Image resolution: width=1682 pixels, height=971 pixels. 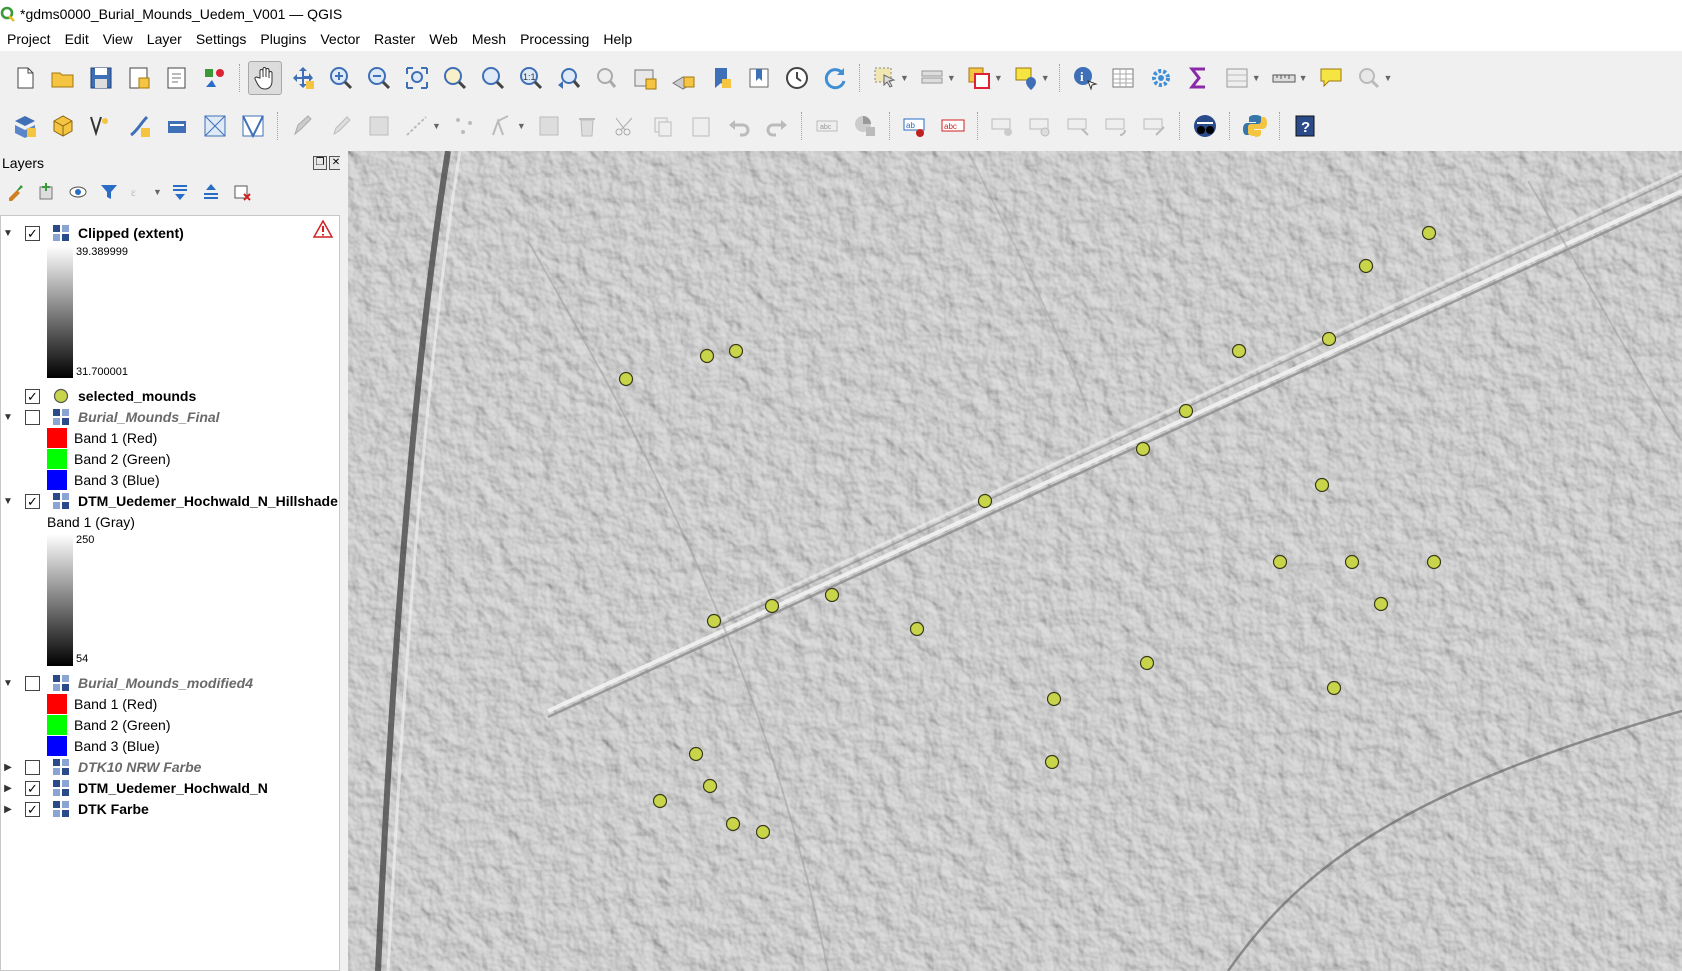 What do you see at coordinates (78, 192) in the screenshot?
I see `manage-map-themes-icon` at bounding box center [78, 192].